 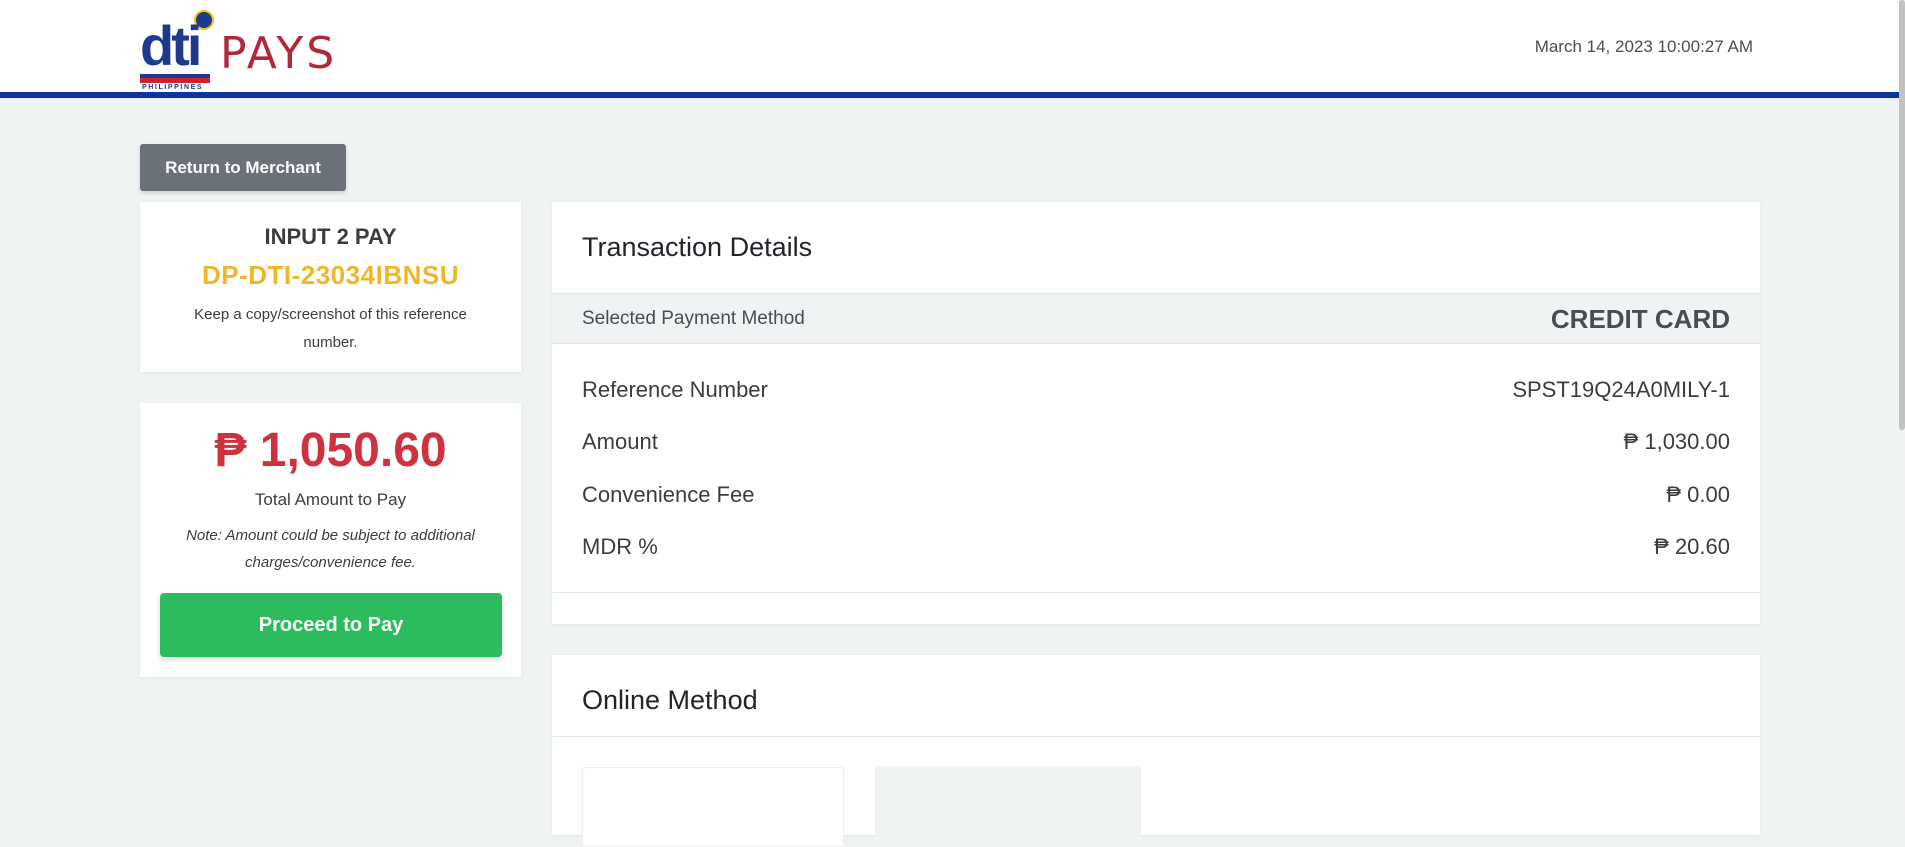 I want to click on detail-value: ₱ 20.60, so click(x=1692, y=546).